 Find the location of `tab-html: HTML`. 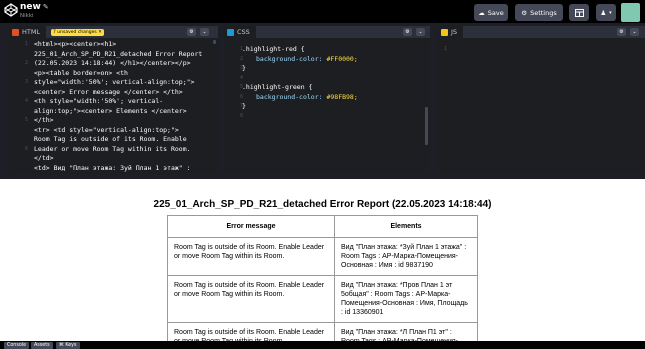

tab-html: HTML is located at coordinates (28, 32).